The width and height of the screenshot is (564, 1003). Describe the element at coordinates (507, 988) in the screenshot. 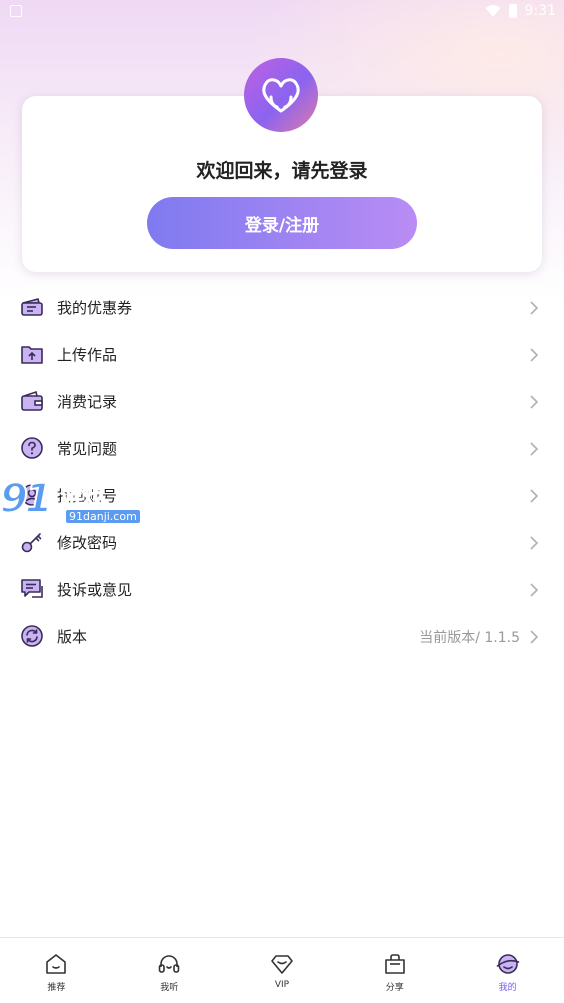

I see `tab-label: 我的` at that location.